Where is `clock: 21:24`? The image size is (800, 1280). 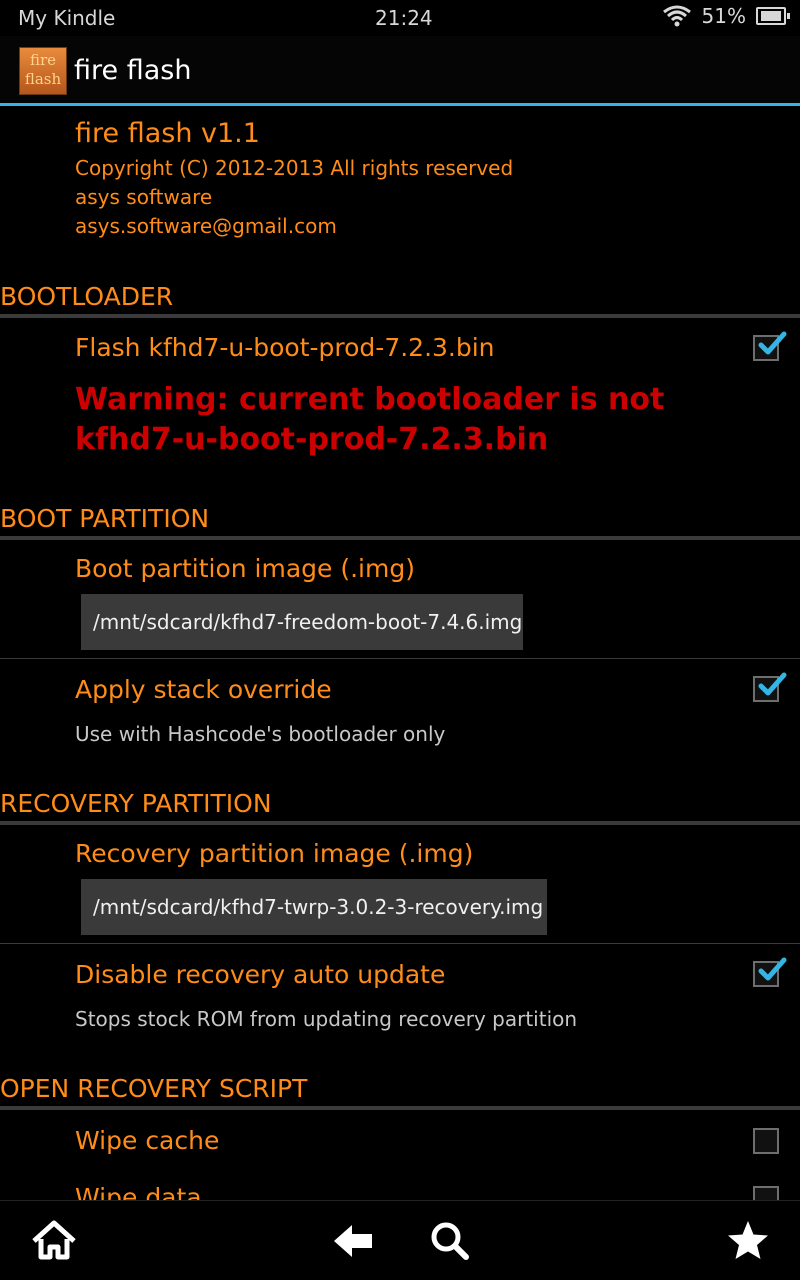
clock: 21:24 is located at coordinates (404, 18).